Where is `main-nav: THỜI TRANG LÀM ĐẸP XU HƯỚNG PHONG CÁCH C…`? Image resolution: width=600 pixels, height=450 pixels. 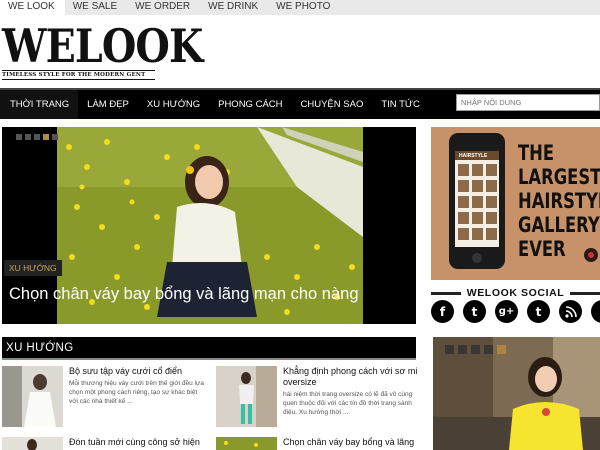
main-nav: THỜI TRANG LÀM ĐẸP XU HƯỚNG PHONG CÁCH C… is located at coordinates (300, 103).